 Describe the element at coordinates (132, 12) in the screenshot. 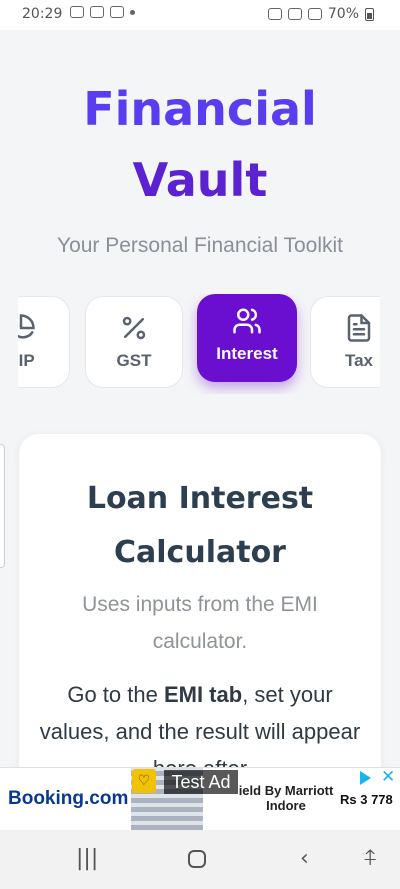

I see `more-notifications-icon` at that location.